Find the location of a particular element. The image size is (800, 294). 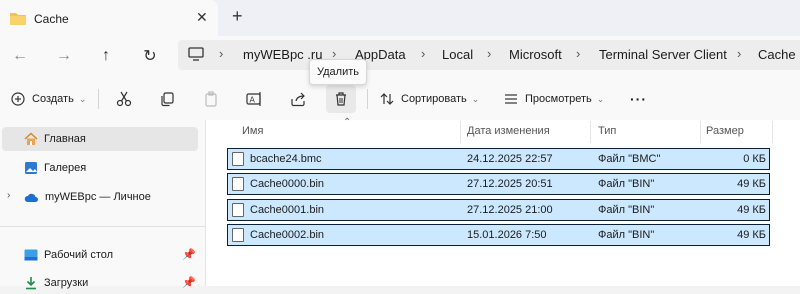

trash-icon is located at coordinates (341, 99).